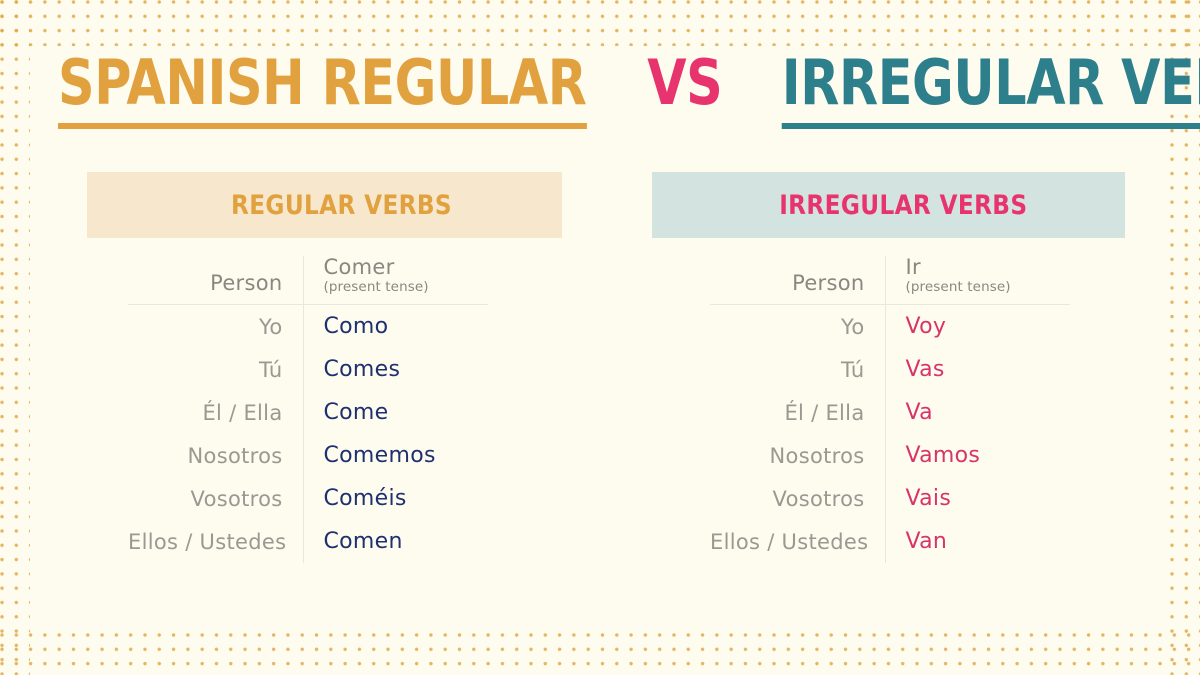 The height and width of the screenshot is (675, 1200). Describe the element at coordinates (684, 82) in the screenshot. I see `title-segment-vs: VS` at that location.